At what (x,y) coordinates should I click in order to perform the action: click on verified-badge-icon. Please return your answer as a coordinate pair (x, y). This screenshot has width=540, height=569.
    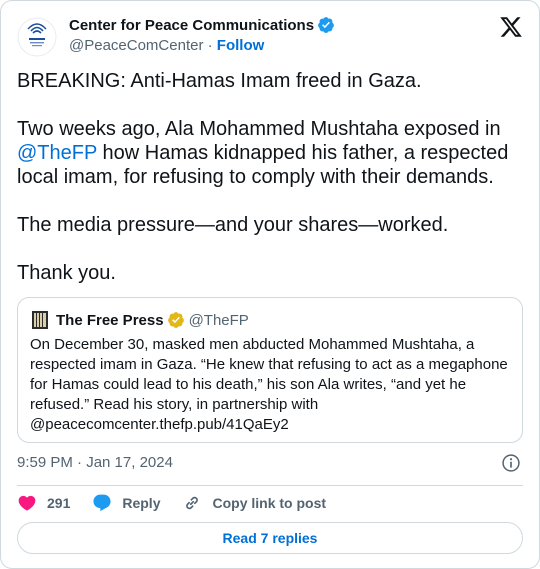
    Looking at the image, I should click on (326, 25).